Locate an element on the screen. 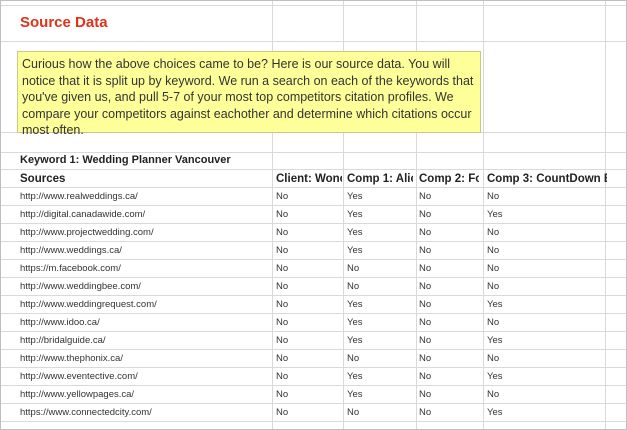 This screenshot has height=430, width=627. header-comp-3: Comp 3: CountDown Even is located at coordinates (547, 179).